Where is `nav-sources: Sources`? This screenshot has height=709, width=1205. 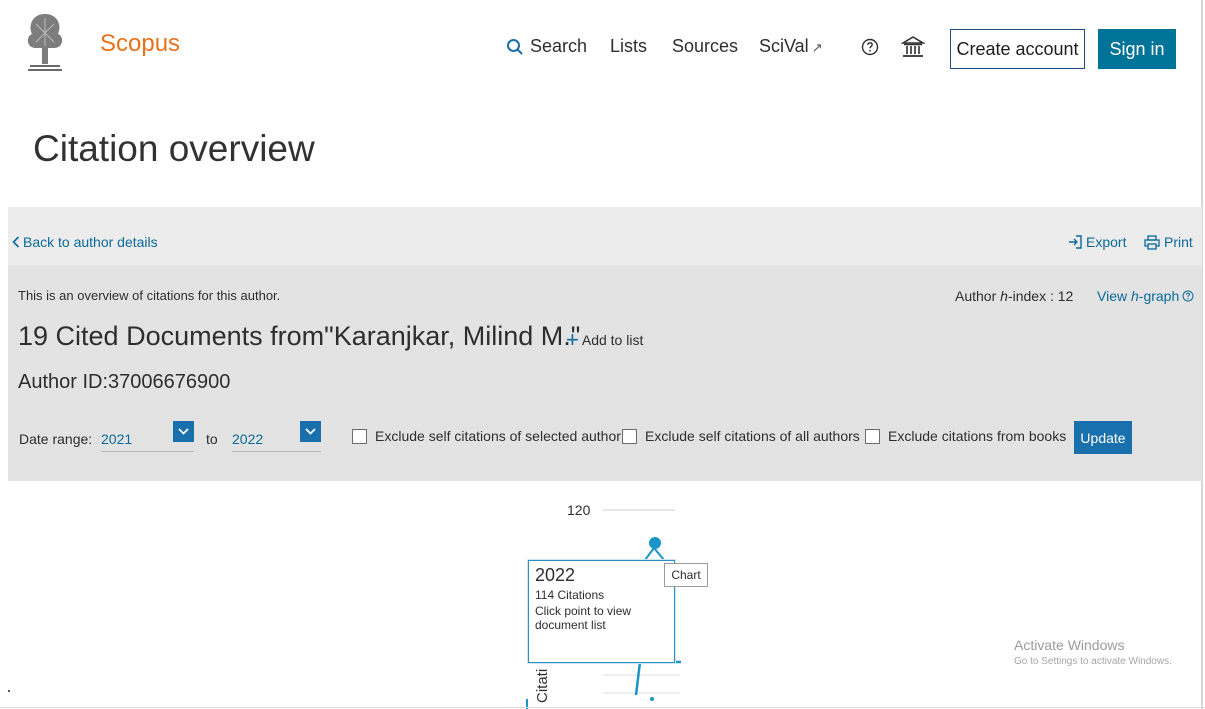 nav-sources: Sources is located at coordinates (705, 46).